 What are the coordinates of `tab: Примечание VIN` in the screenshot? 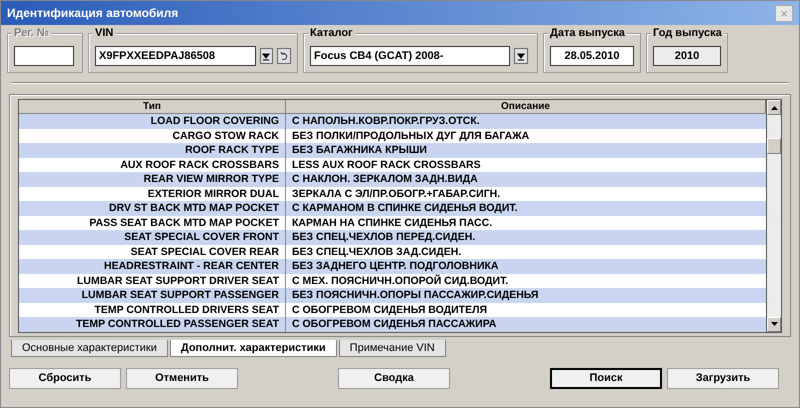 It's located at (392, 348).